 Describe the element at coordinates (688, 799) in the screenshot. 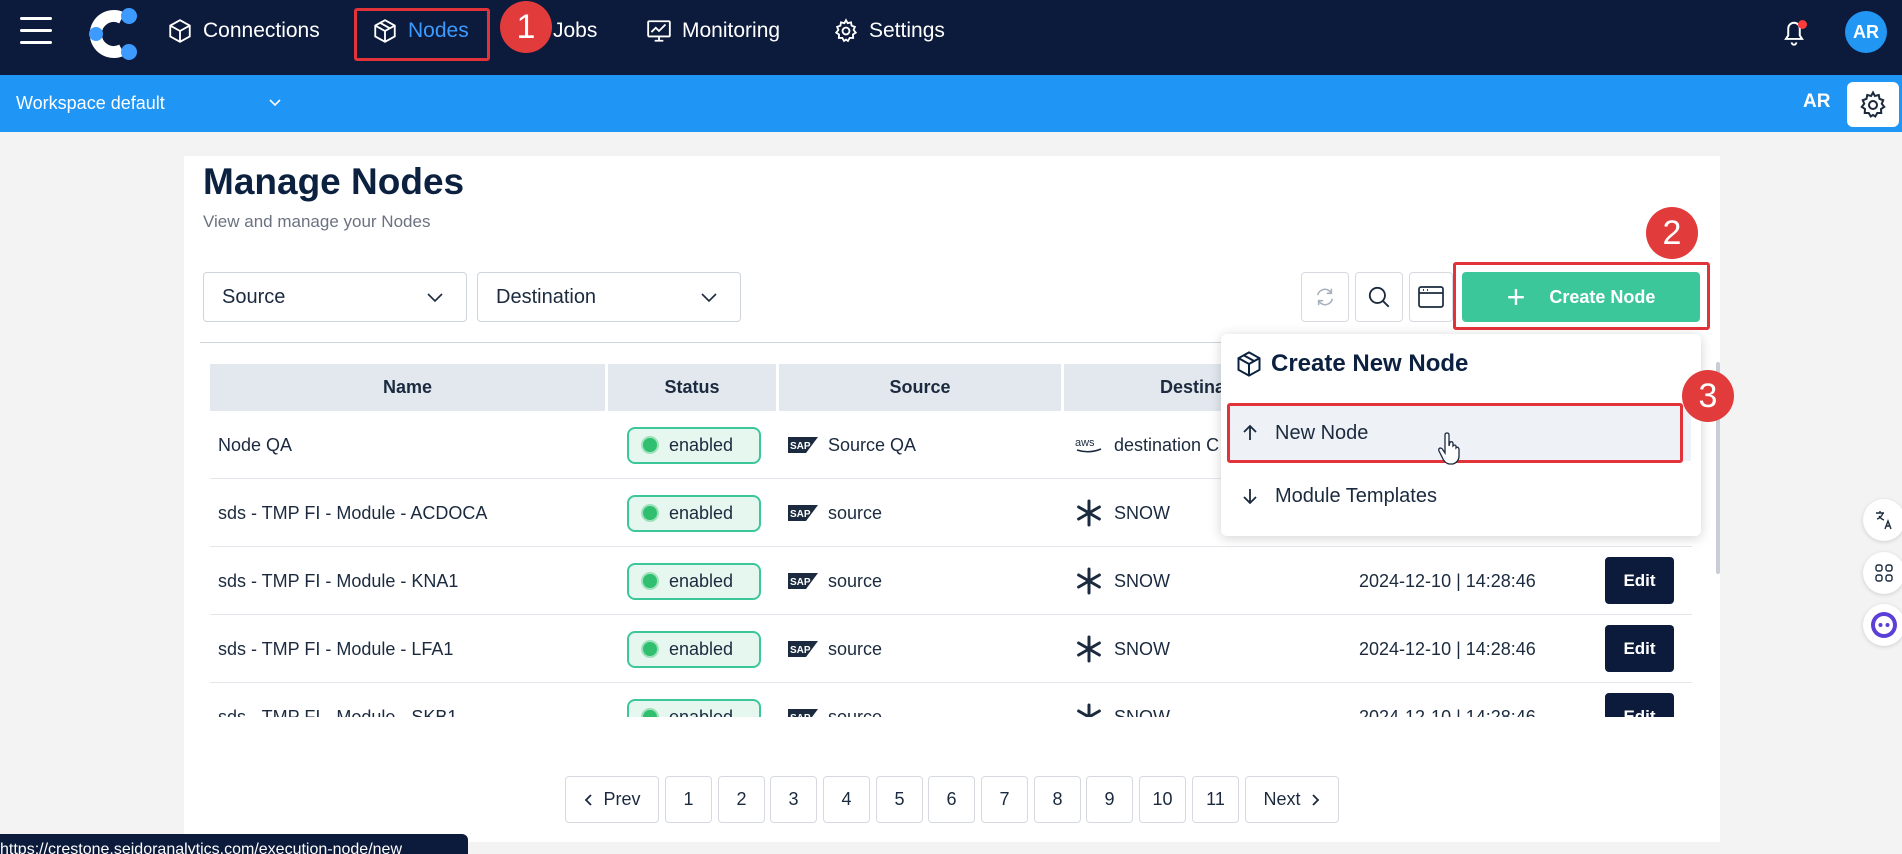

I see `page-button-1: 1` at that location.